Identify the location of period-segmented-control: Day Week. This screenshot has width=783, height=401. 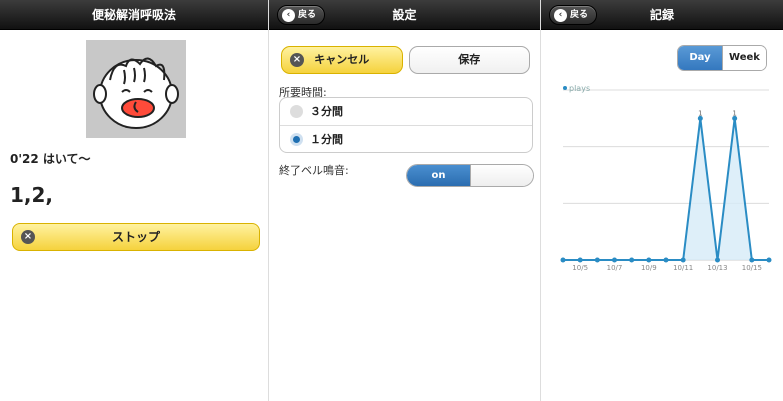
(722, 58).